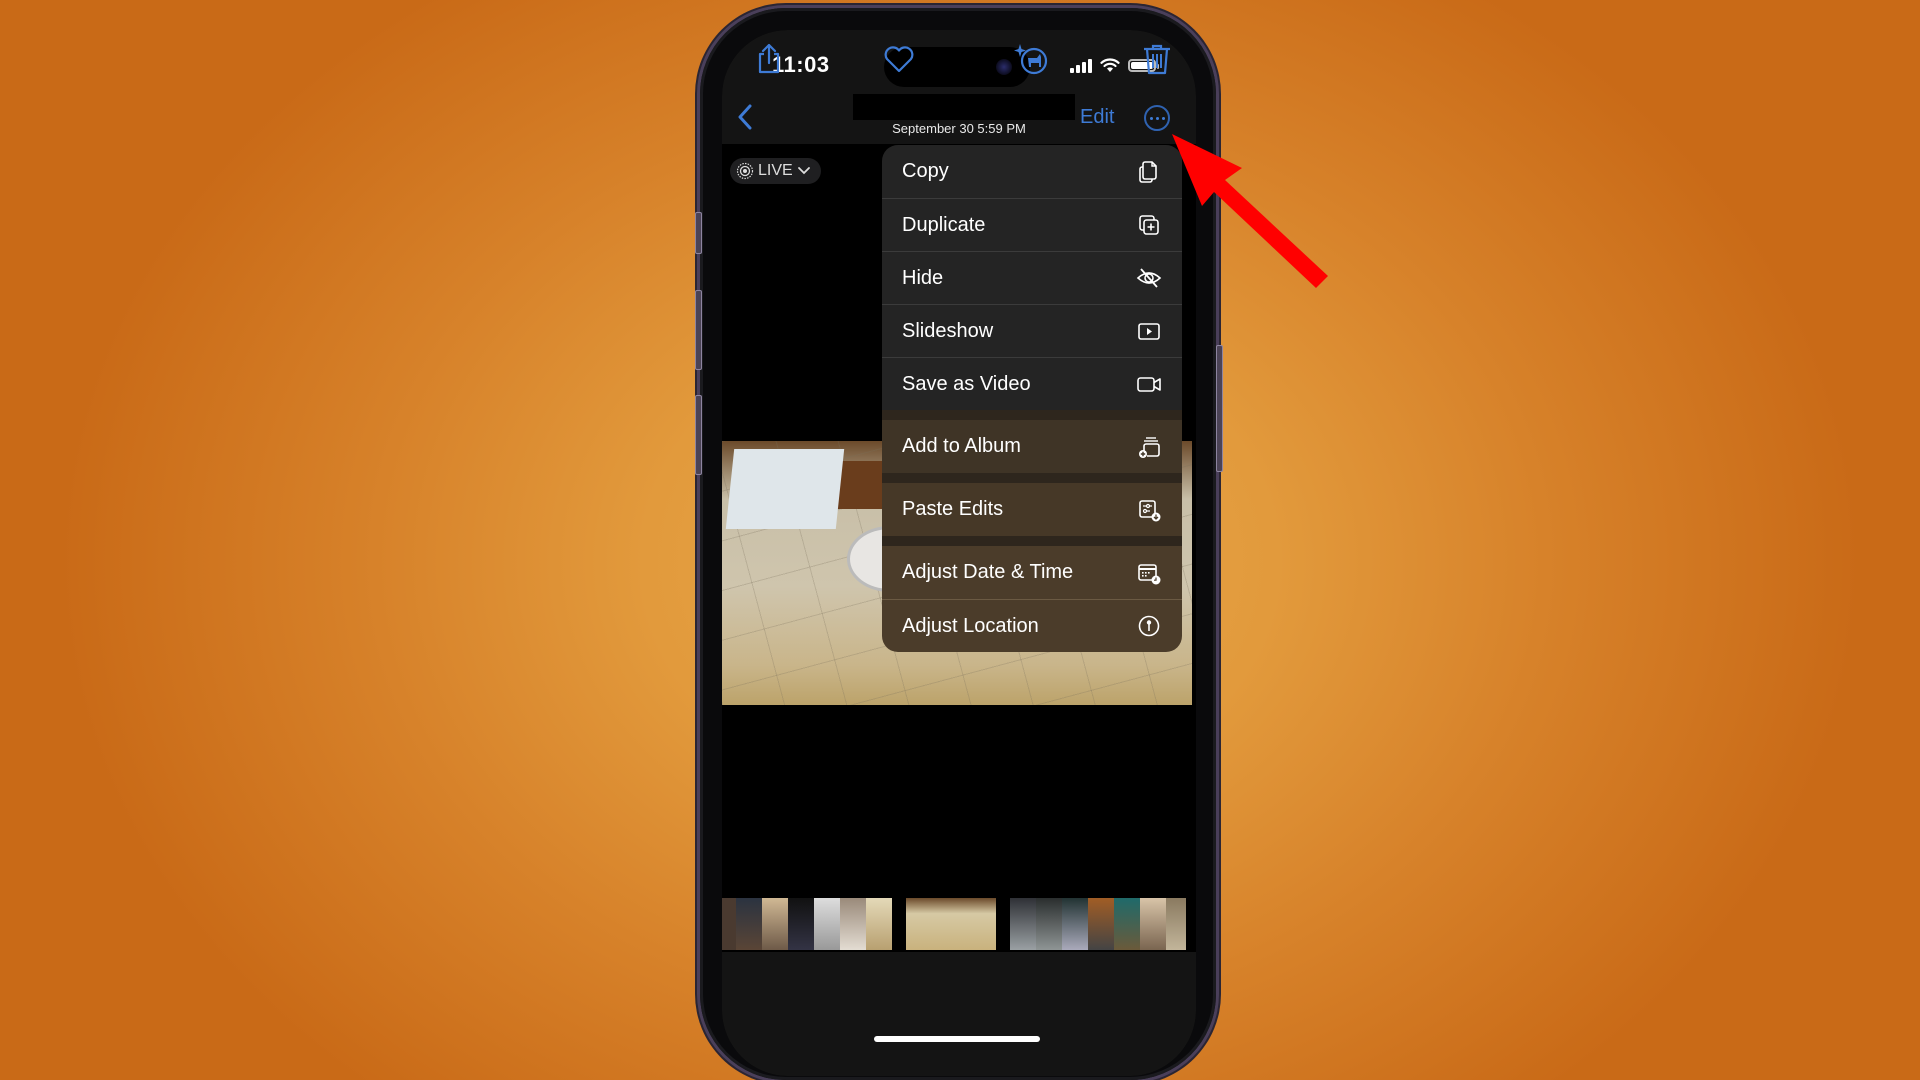  I want to click on menu-item-copy: Copy, so click(1032, 171).